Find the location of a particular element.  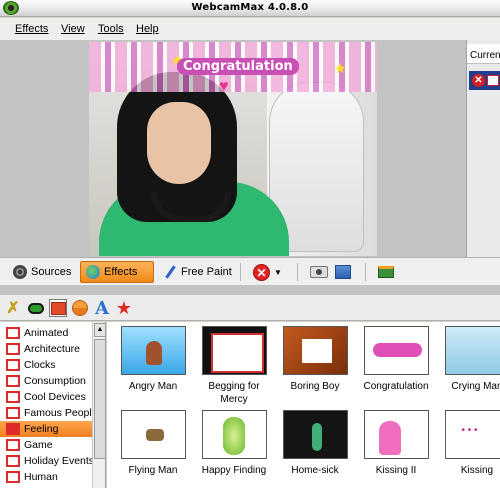

tools-tab: ✗ is located at coordinates (13, 308).